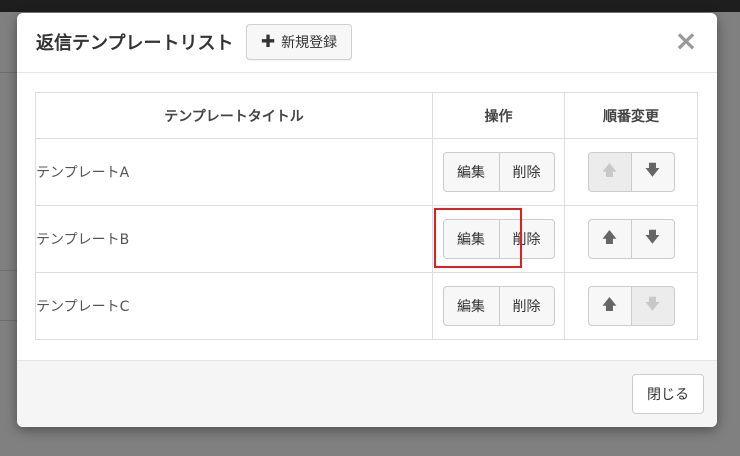 Image resolution: width=740 pixels, height=456 pixels. I want to click on modal-title: 返信テンプレートリスト, so click(135, 43).